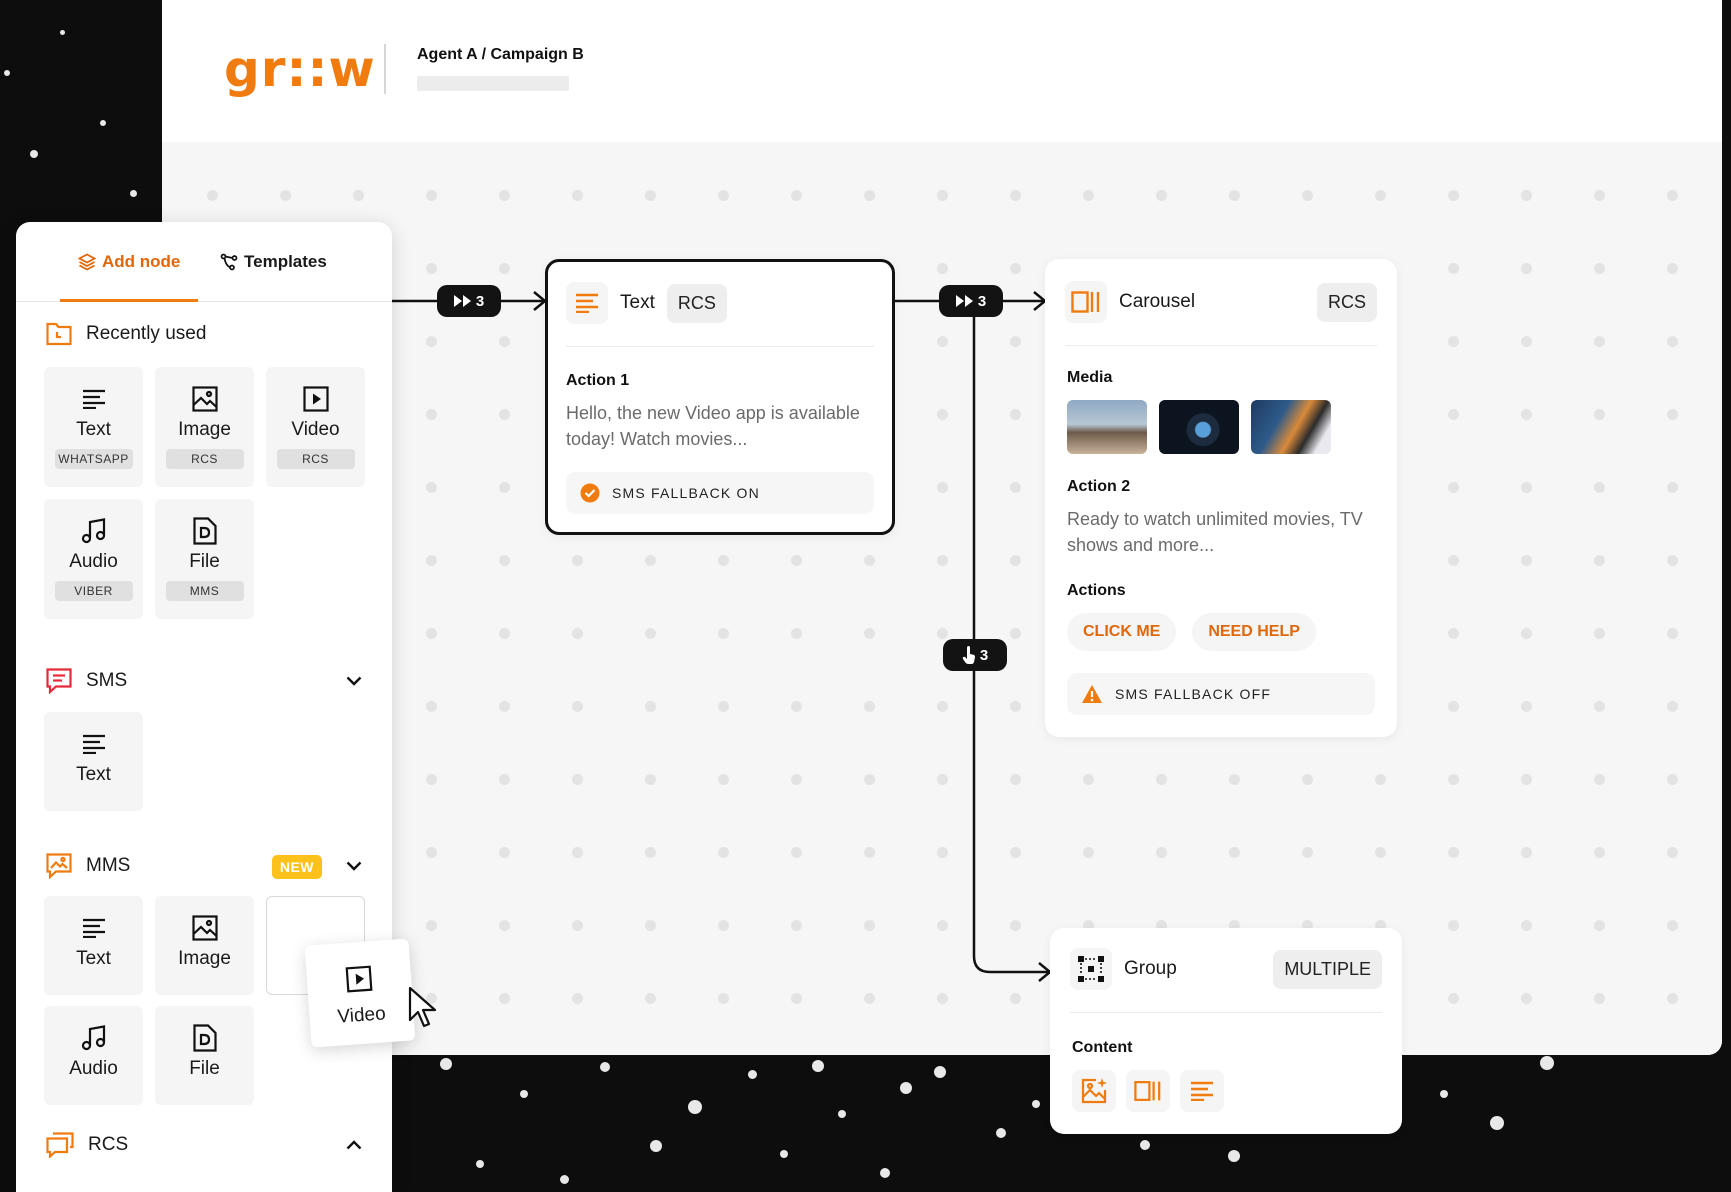  I want to click on logo: gr::w, so click(300, 69).